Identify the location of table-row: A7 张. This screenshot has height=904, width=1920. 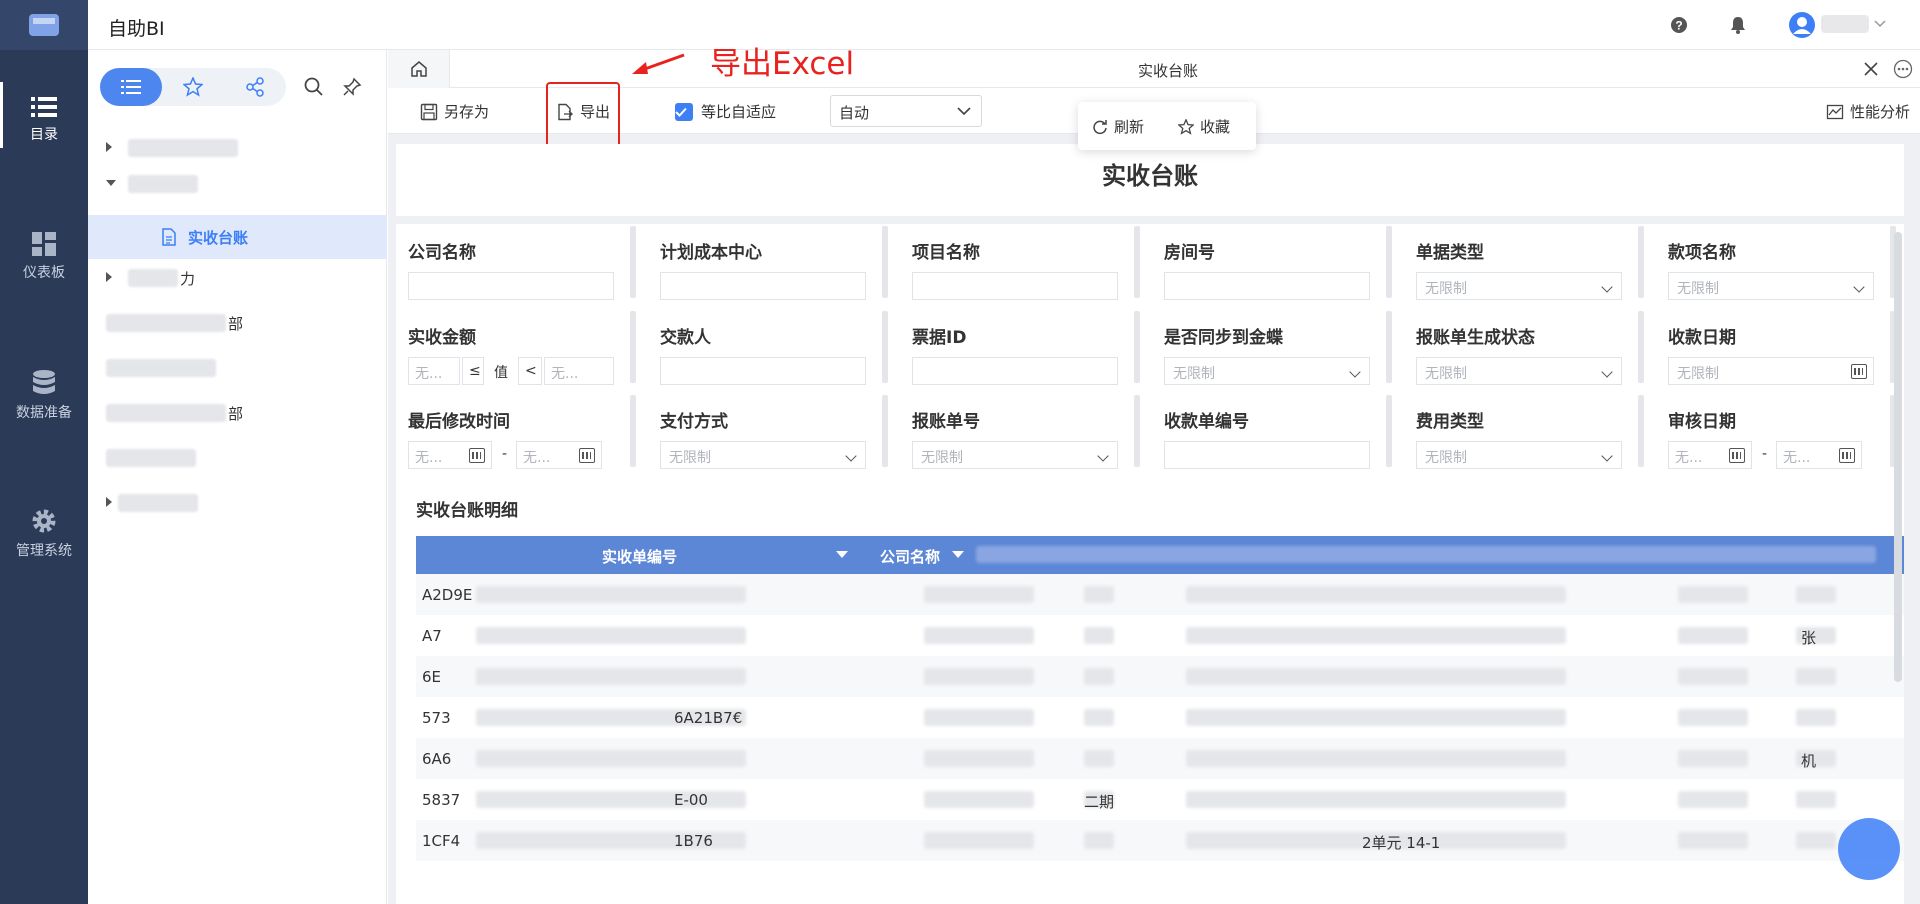
(1160, 635).